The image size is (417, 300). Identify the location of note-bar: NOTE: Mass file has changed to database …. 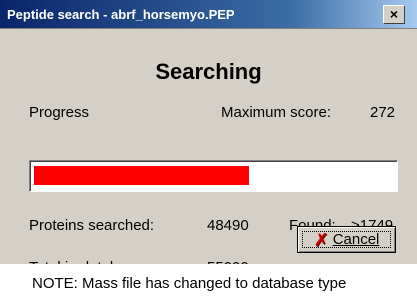
(208, 282).